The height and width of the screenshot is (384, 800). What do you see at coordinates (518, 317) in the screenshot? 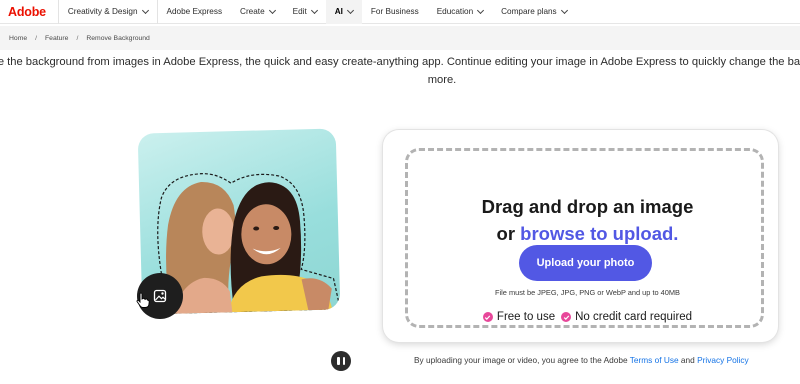
I see `feature-free-to-use: Free to use` at bounding box center [518, 317].